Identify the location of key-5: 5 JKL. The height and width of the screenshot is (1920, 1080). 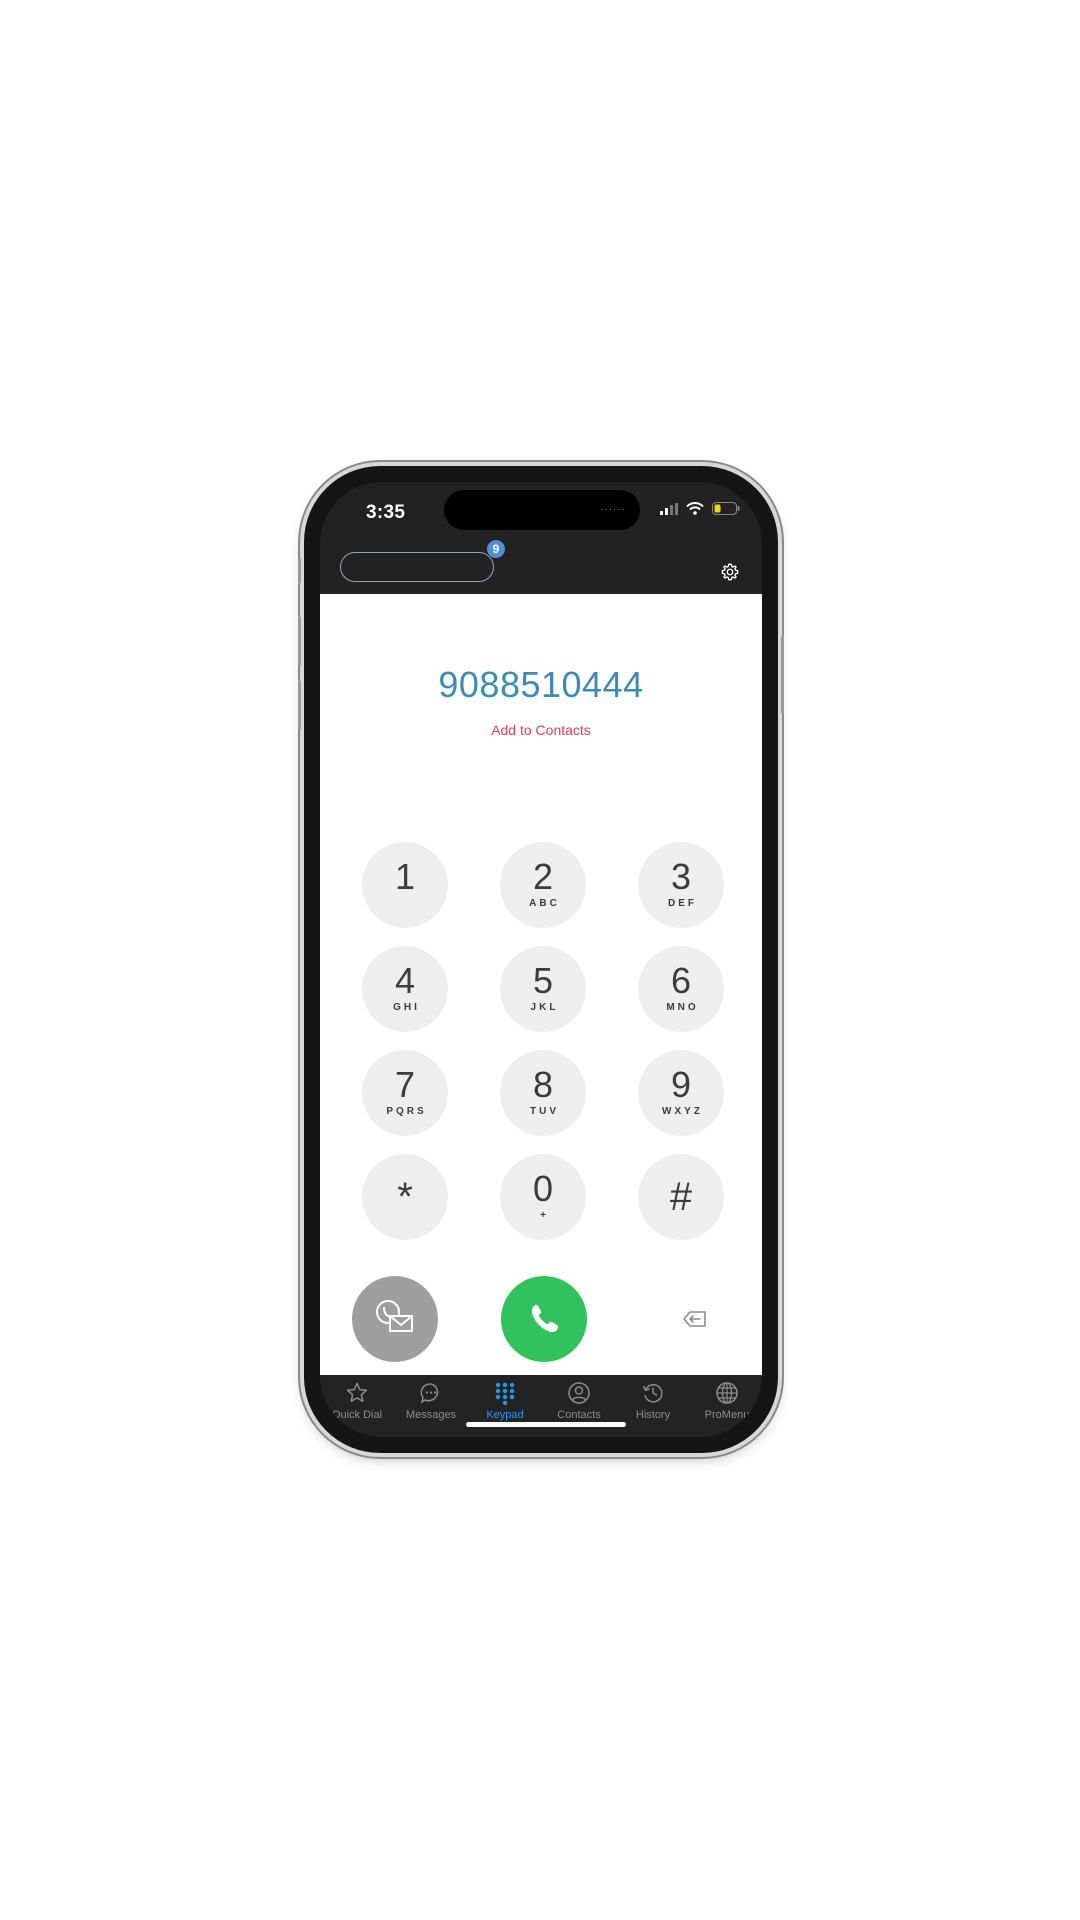
(543, 989).